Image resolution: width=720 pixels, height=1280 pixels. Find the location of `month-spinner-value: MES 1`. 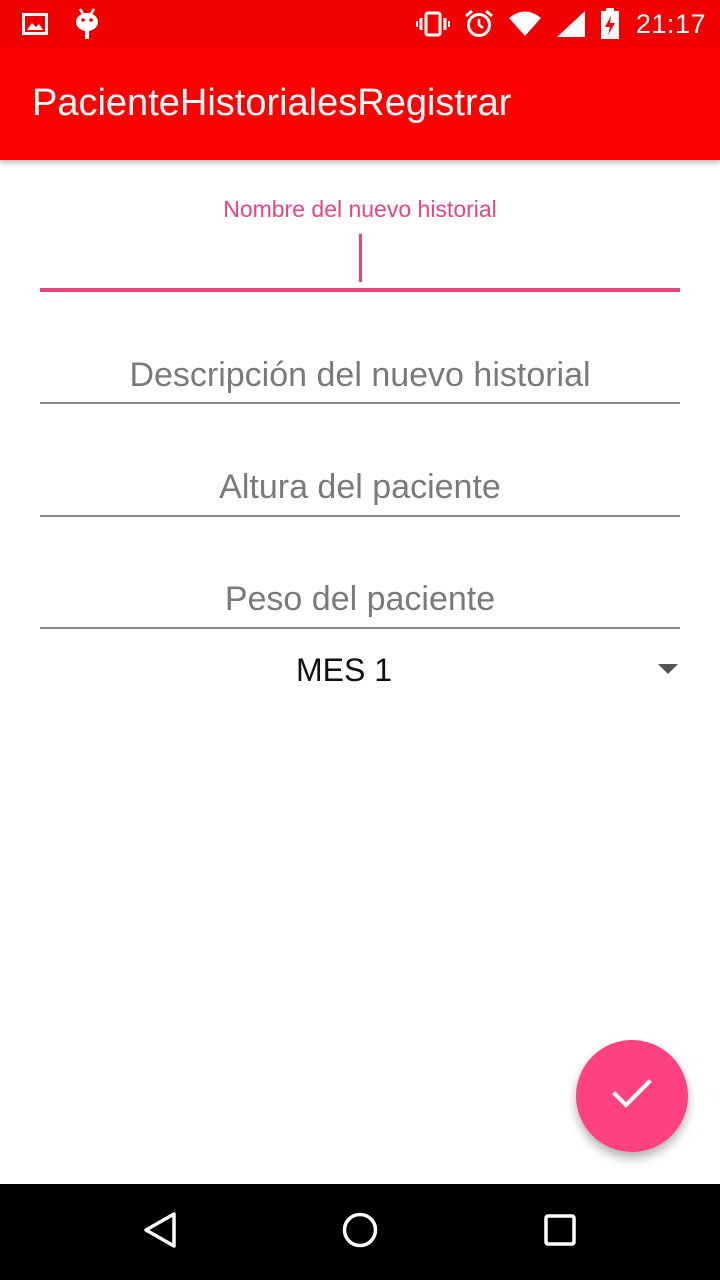

month-spinner-value: MES 1 is located at coordinates (344, 670).